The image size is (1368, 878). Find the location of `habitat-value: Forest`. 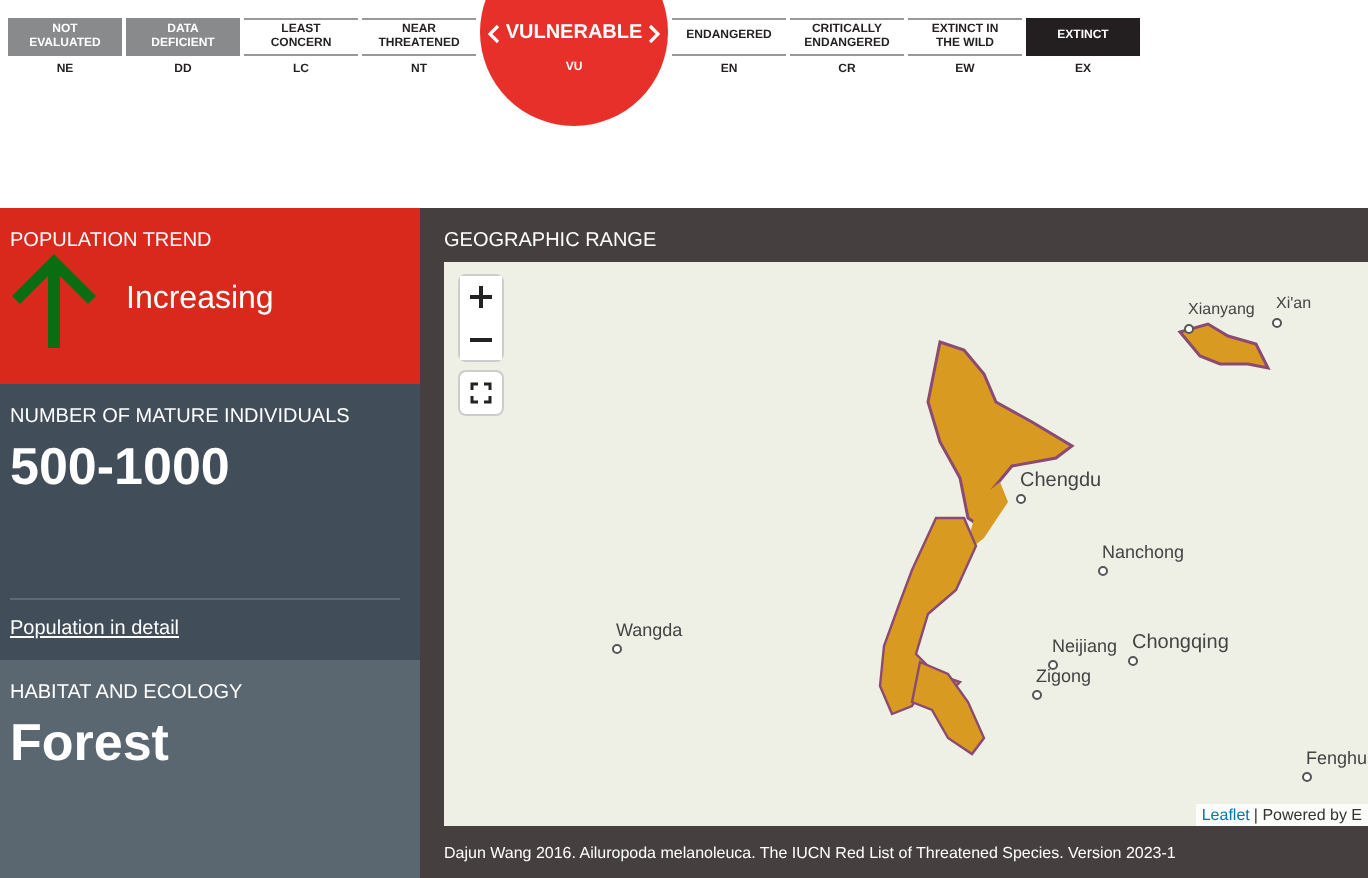

habitat-value: Forest is located at coordinates (90, 743).